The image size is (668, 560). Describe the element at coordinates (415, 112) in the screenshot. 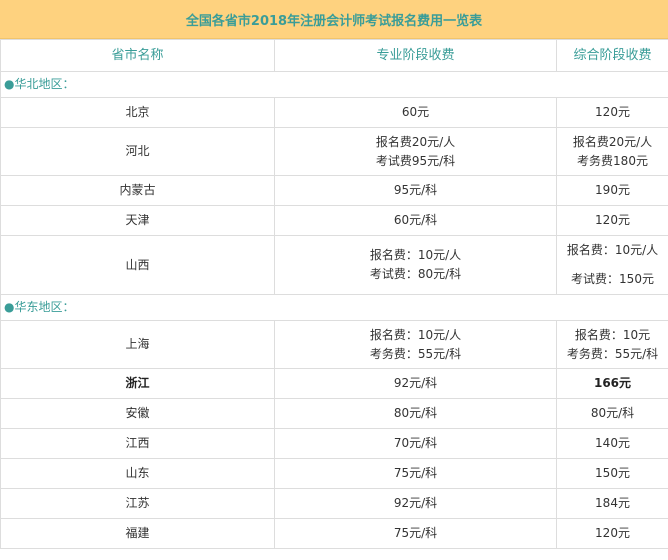

I see `professional-fee-cell: 60元` at that location.